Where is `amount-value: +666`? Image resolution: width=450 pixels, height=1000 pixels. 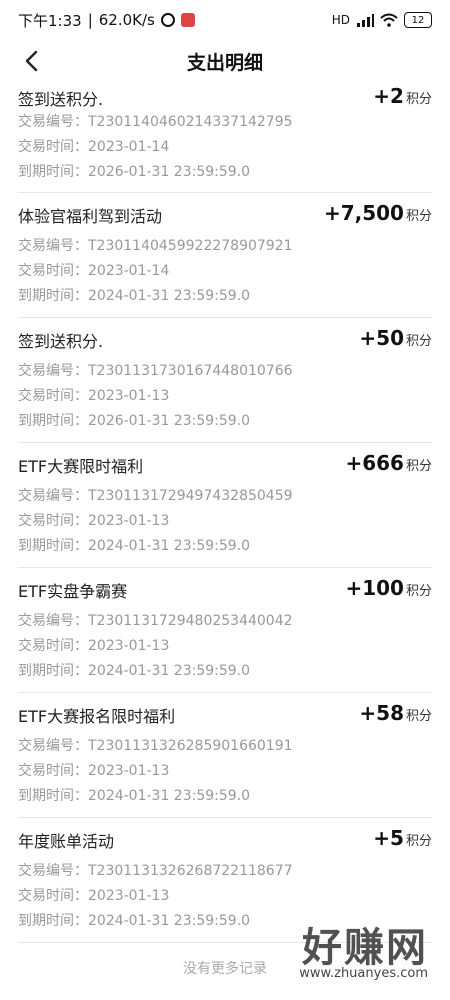 amount-value: +666 is located at coordinates (374, 463).